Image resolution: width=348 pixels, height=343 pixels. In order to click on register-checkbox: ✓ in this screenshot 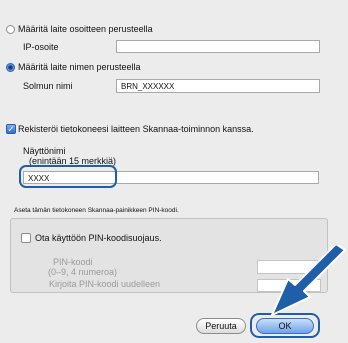, I will do `click(11, 129)`.